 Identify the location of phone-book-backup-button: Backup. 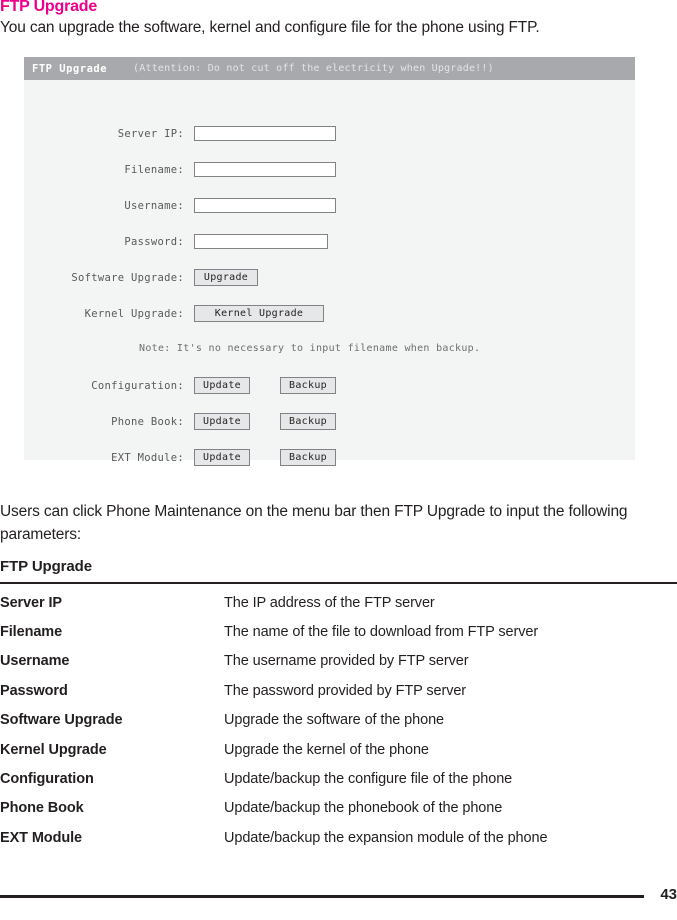
(308, 421).